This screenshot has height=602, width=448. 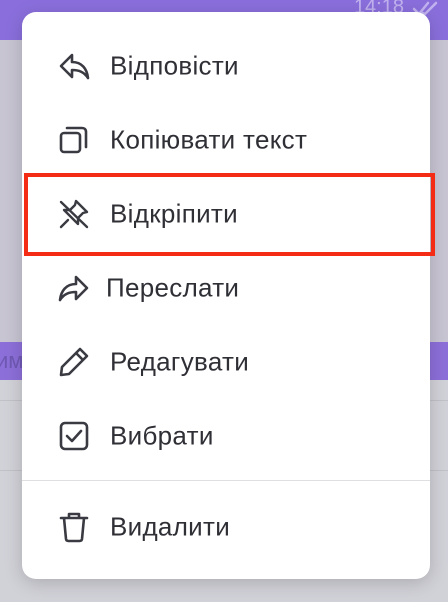 I want to click on forward-icon, so click(x=74, y=288).